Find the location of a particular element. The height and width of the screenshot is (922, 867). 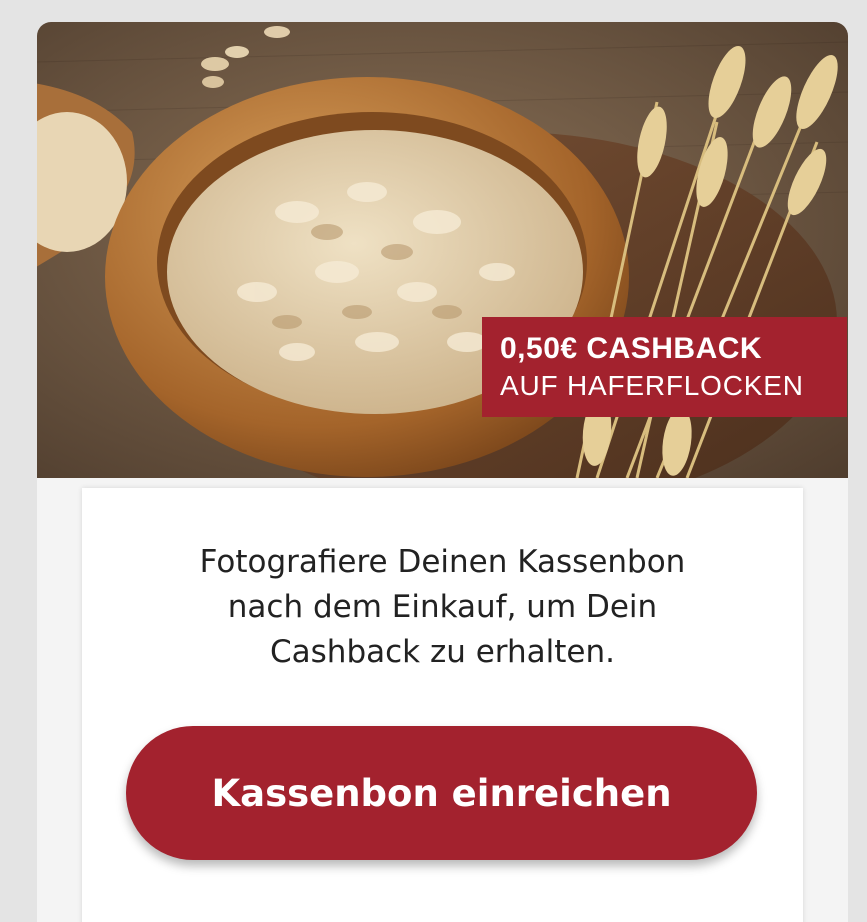

cashback-product: AUF HAFERFLOCKEN is located at coordinates (652, 385).